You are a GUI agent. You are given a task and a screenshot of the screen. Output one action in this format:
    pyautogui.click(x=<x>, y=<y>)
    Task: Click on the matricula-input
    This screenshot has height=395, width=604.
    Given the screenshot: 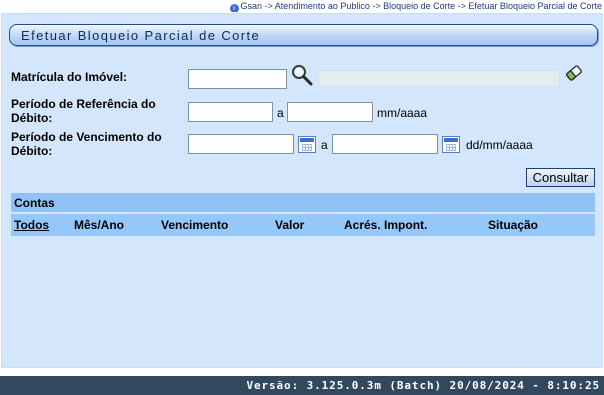 What is the action you would take?
    pyautogui.click(x=237, y=79)
    